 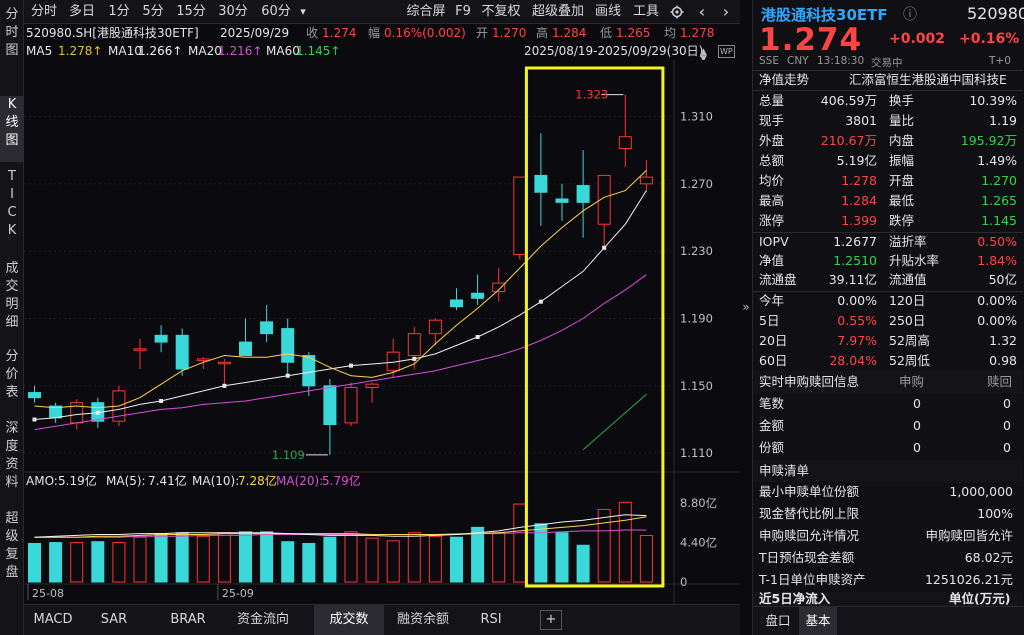 What do you see at coordinates (928, 80) in the screenshot?
I see `tracking-index-name: 汇添富恒生港股通中国科技E` at bounding box center [928, 80].